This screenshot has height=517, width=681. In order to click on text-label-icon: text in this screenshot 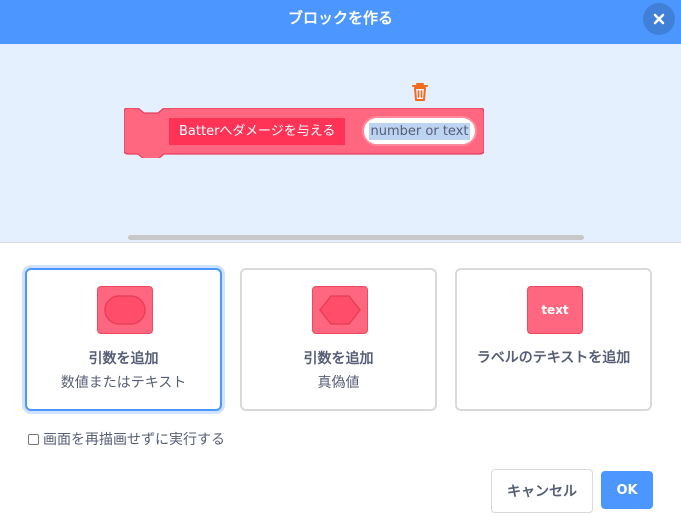, I will do `click(555, 310)`.